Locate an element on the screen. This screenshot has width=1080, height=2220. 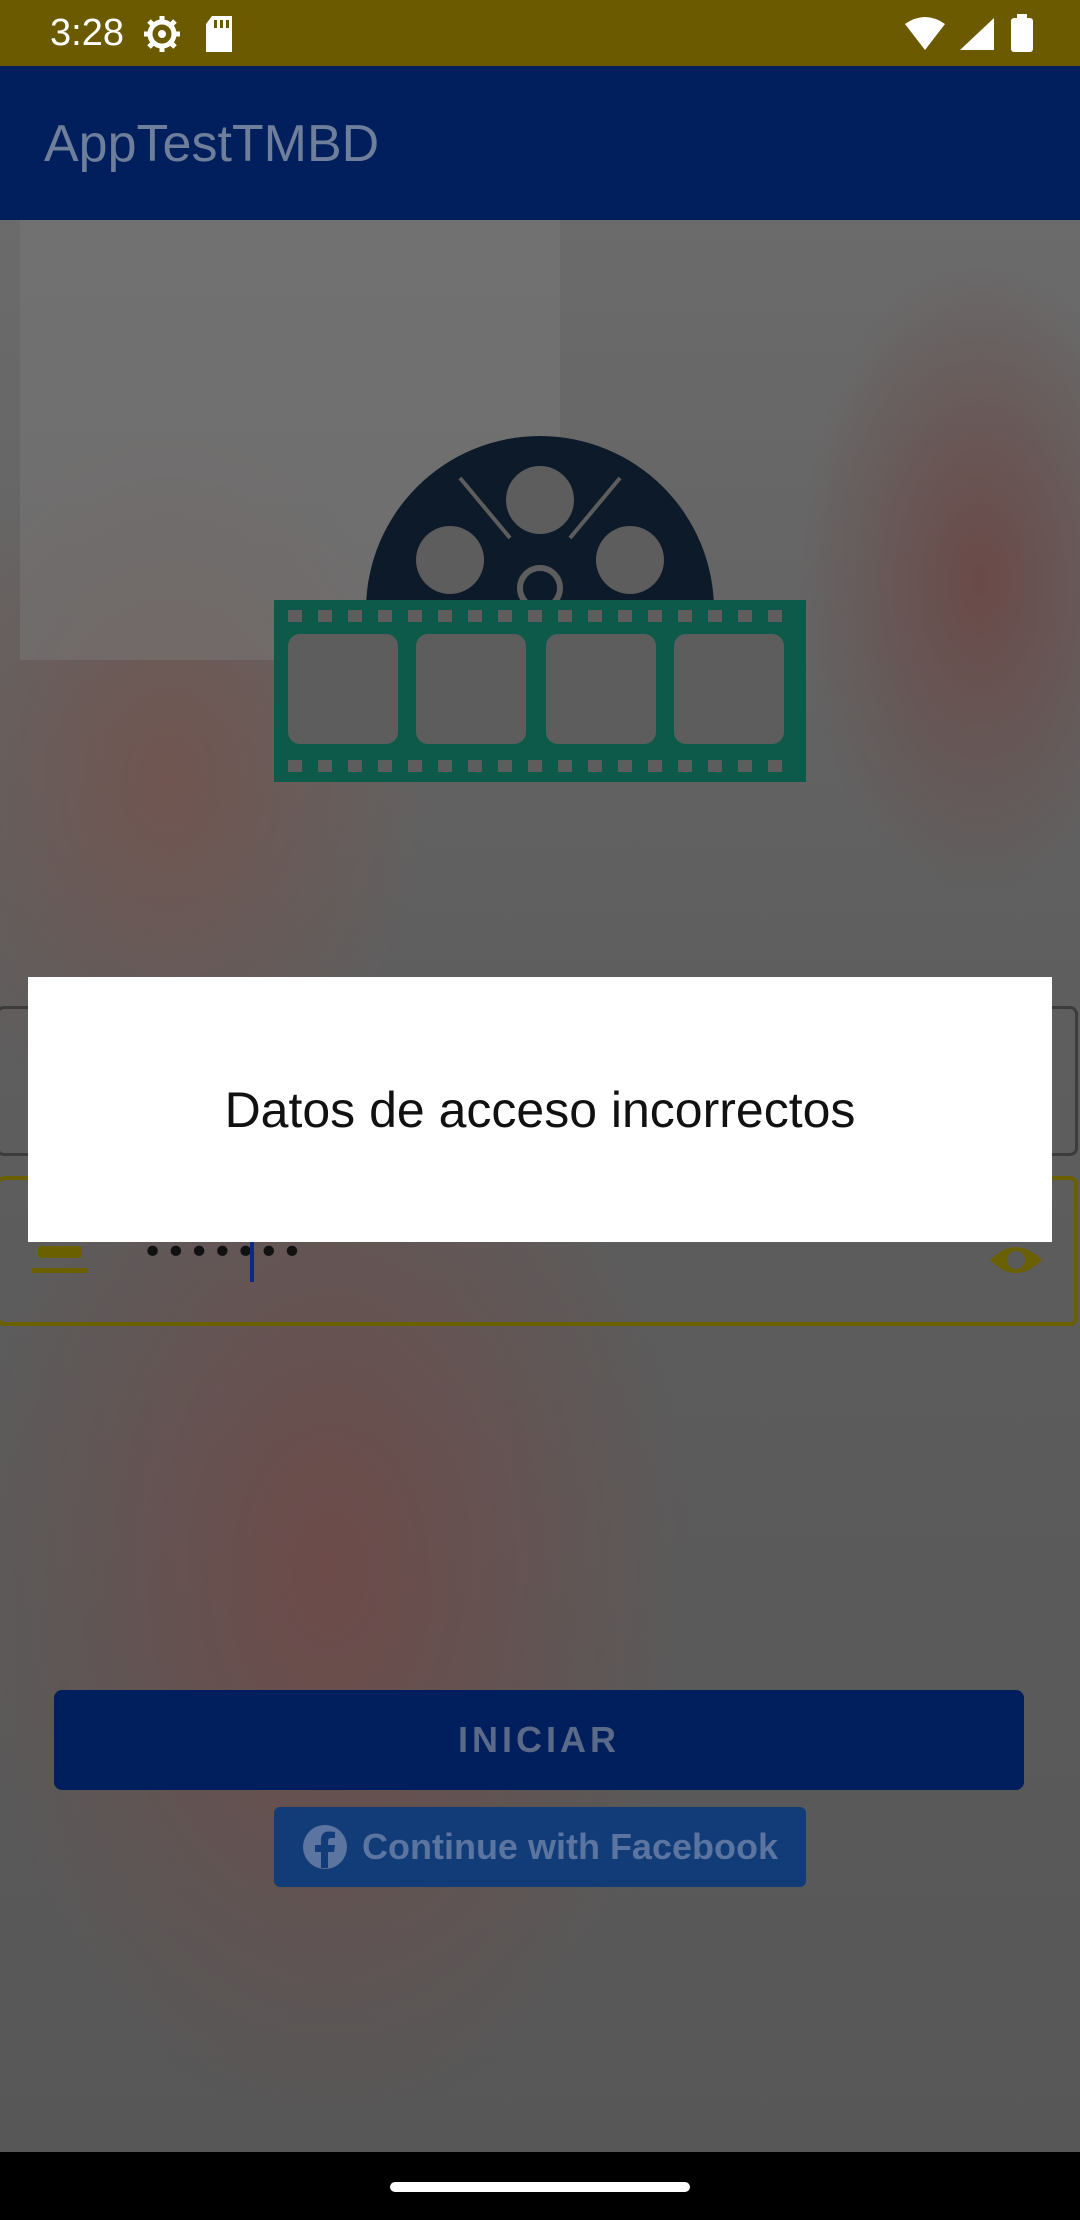
facebook-login-button: Continue with Facebook is located at coordinates (540, 1847).